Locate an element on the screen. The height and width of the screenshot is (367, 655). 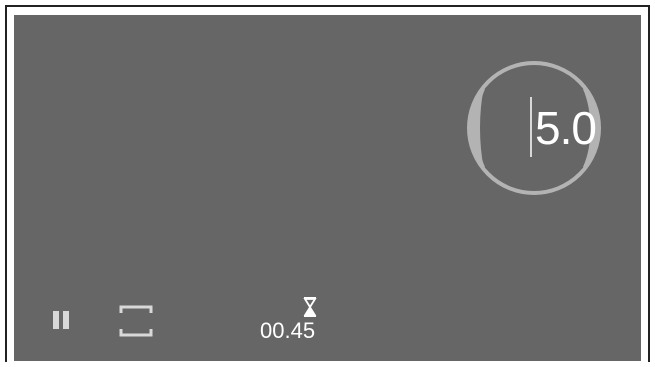
pause-icon is located at coordinates (56, 320).